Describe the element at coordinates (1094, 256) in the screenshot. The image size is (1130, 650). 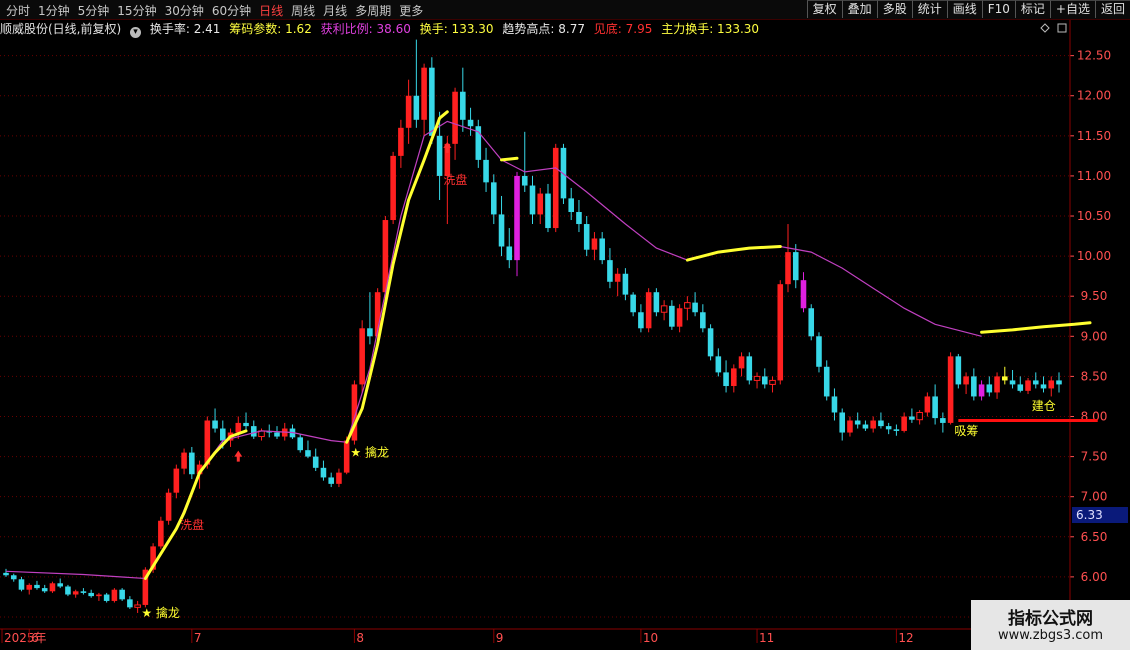
I see `y-tick-label: 10.00` at that location.